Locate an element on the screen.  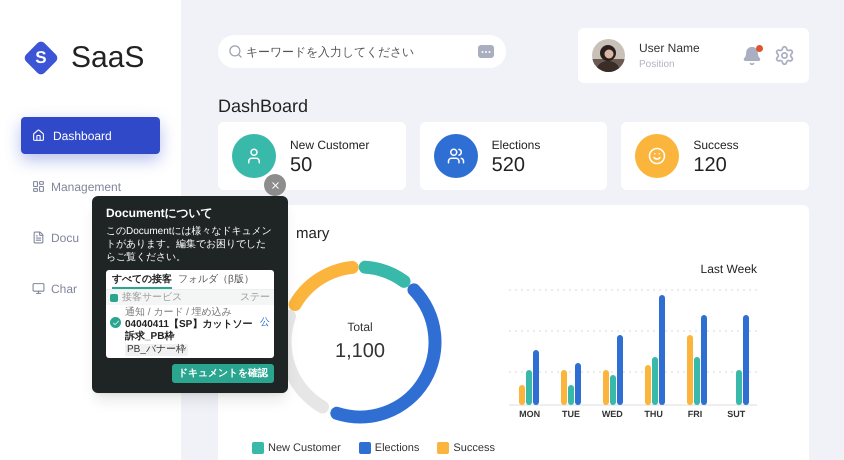
close-icon is located at coordinates (275, 185).